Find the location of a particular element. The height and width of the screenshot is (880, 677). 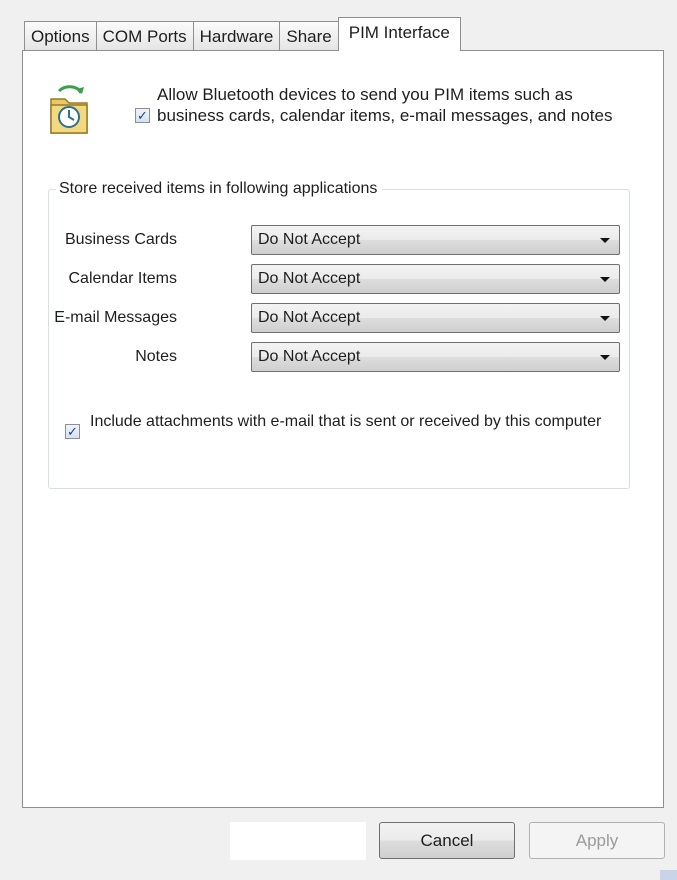

business-cards-value: Do Not Accept is located at coordinates (309, 239).